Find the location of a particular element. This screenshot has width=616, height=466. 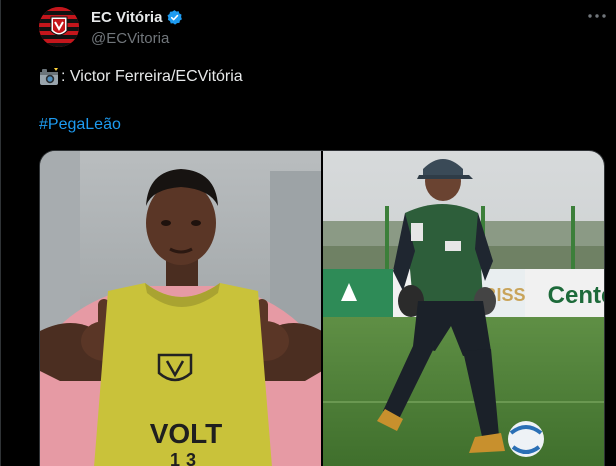

ec-vitoria-logo-icon is located at coordinates (59, 27).